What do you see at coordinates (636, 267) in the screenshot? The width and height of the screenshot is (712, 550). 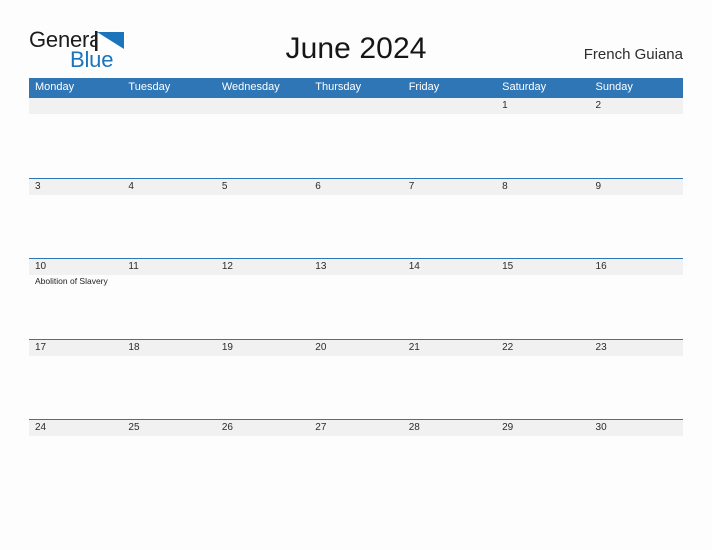 I see `date-number-16: 16` at bounding box center [636, 267].